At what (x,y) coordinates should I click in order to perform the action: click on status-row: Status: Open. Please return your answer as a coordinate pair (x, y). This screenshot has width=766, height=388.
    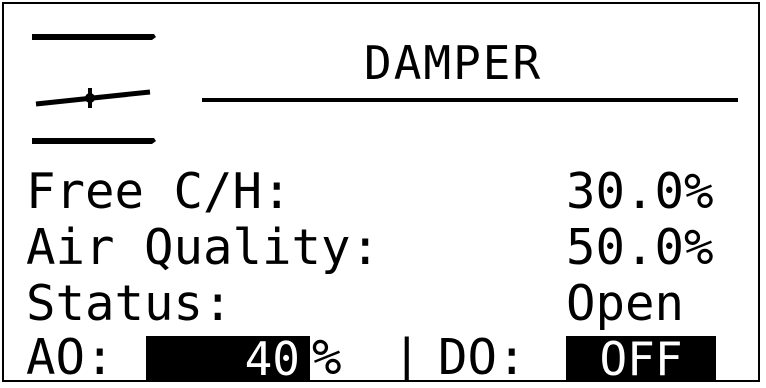
    Looking at the image, I should click on (392, 303).